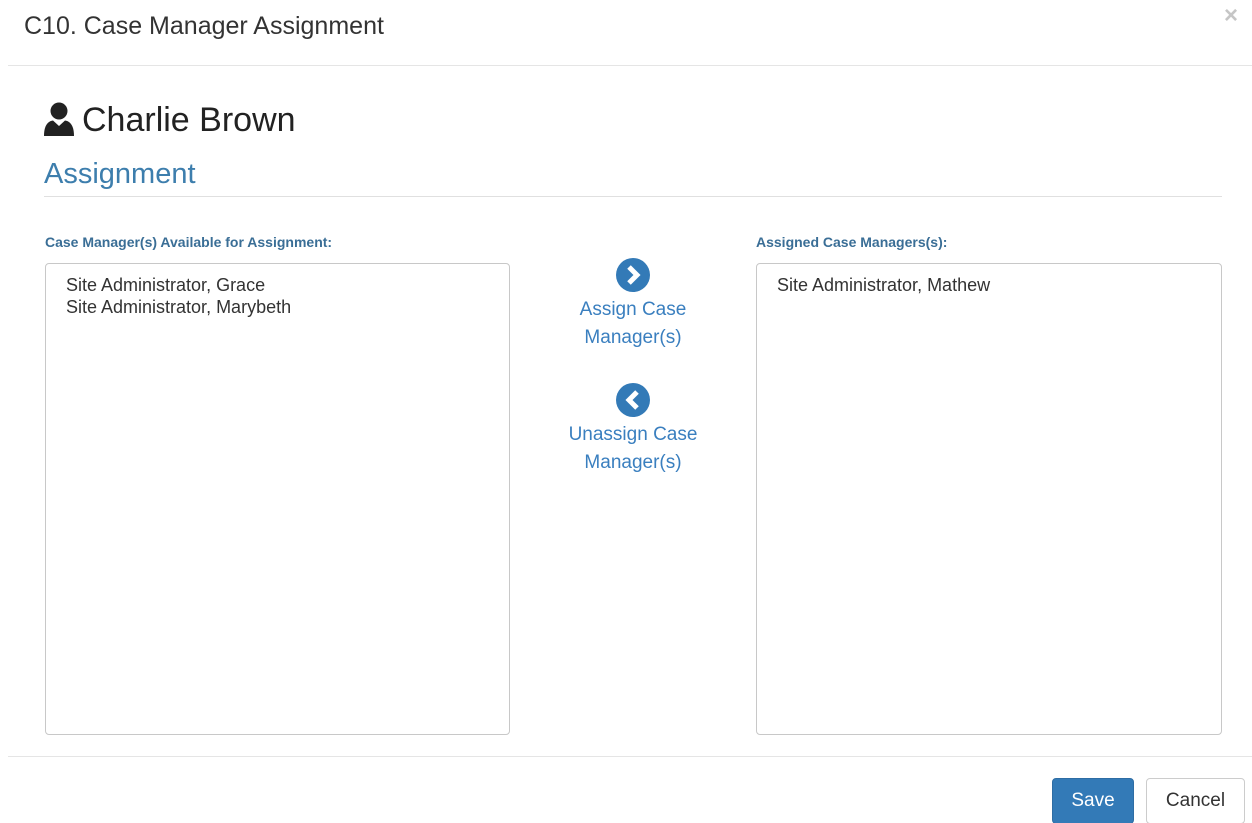  What do you see at coordinates (633, 449) in the screenshot?
I see `unassign-label: Unassign Case Manager(s)` at bounding box center [633, 449].